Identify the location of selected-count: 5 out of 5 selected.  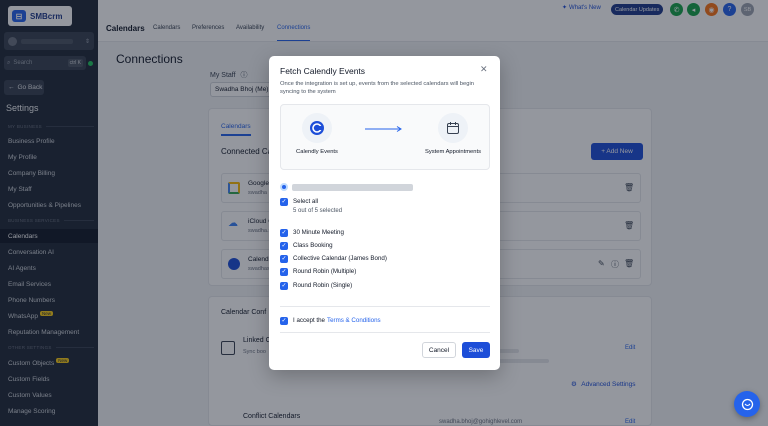
(318, 211).